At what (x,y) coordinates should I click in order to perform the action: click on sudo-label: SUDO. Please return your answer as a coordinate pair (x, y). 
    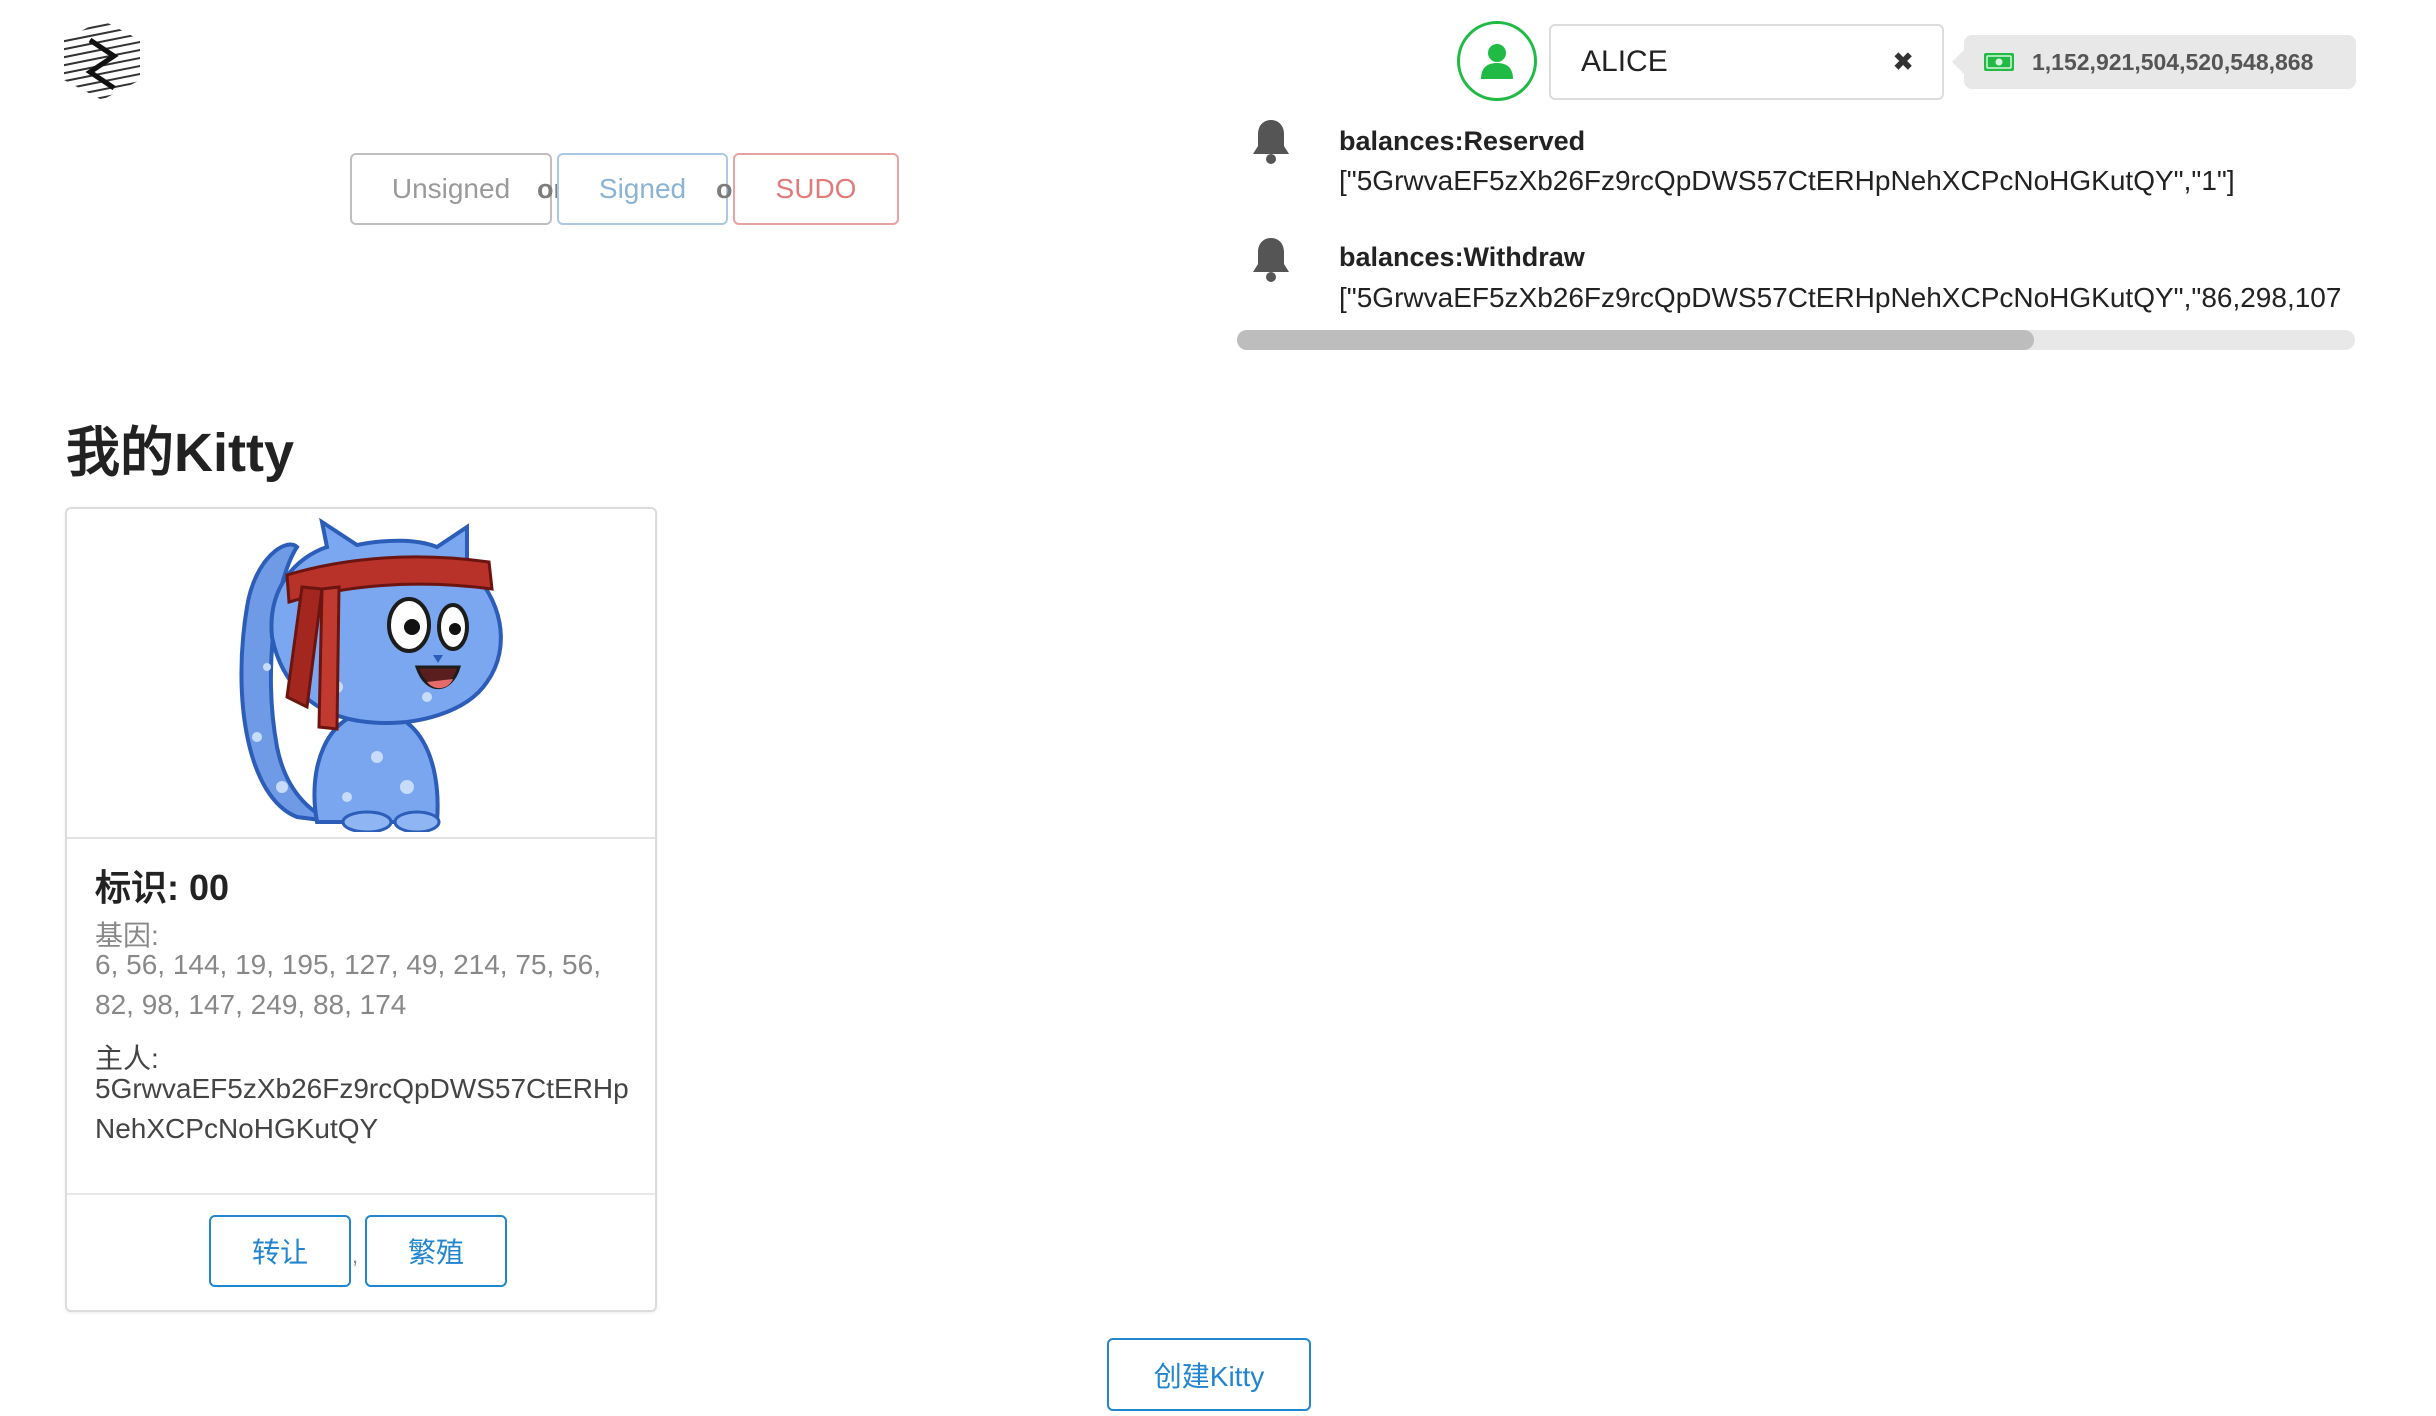
    Looking at the image, I should click on (816, 188).